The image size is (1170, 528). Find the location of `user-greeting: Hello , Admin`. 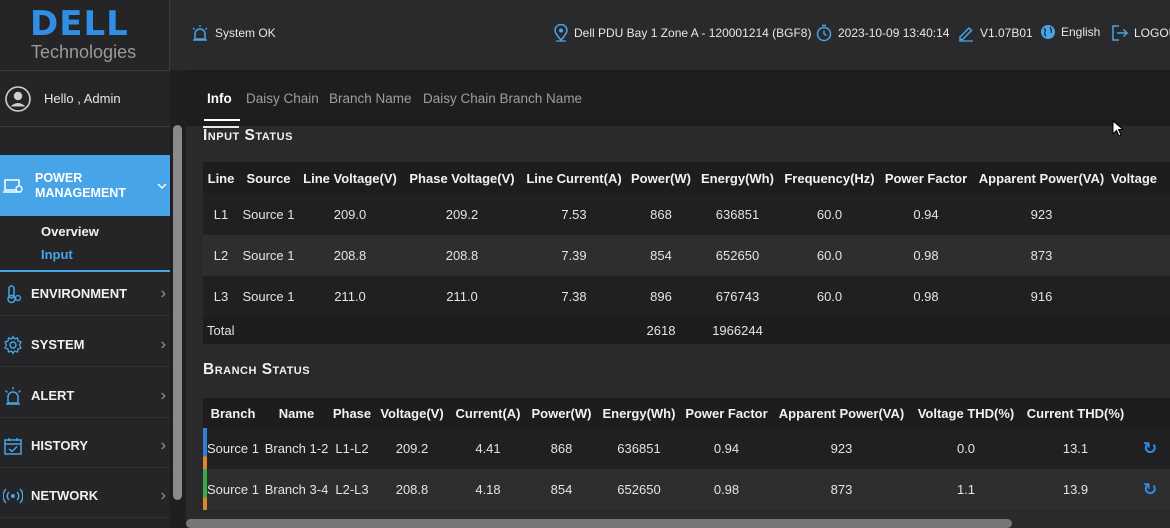

user-greeting: Hello , Admin is located at coordinates (85, 98).